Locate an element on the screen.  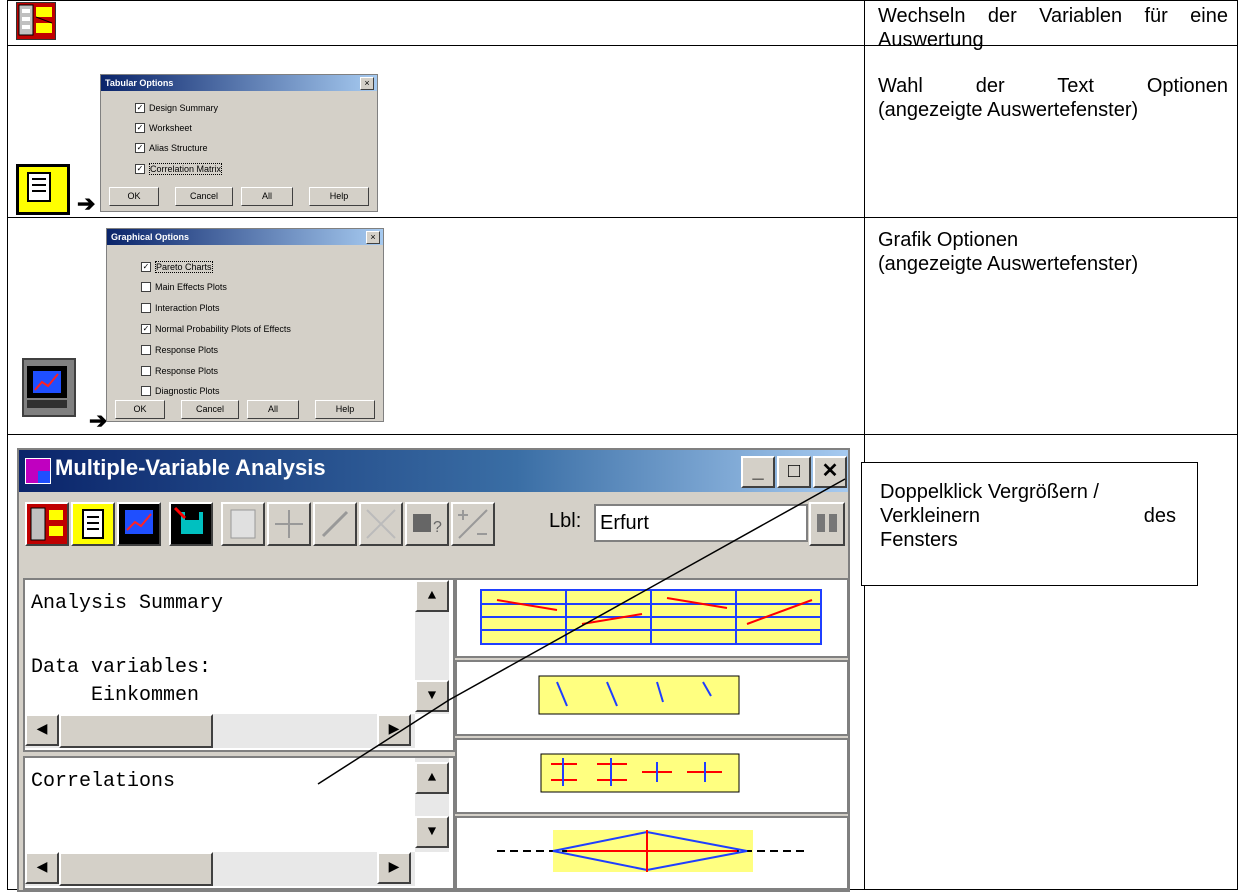
callout-pointer is located at coordinates (581, 631).